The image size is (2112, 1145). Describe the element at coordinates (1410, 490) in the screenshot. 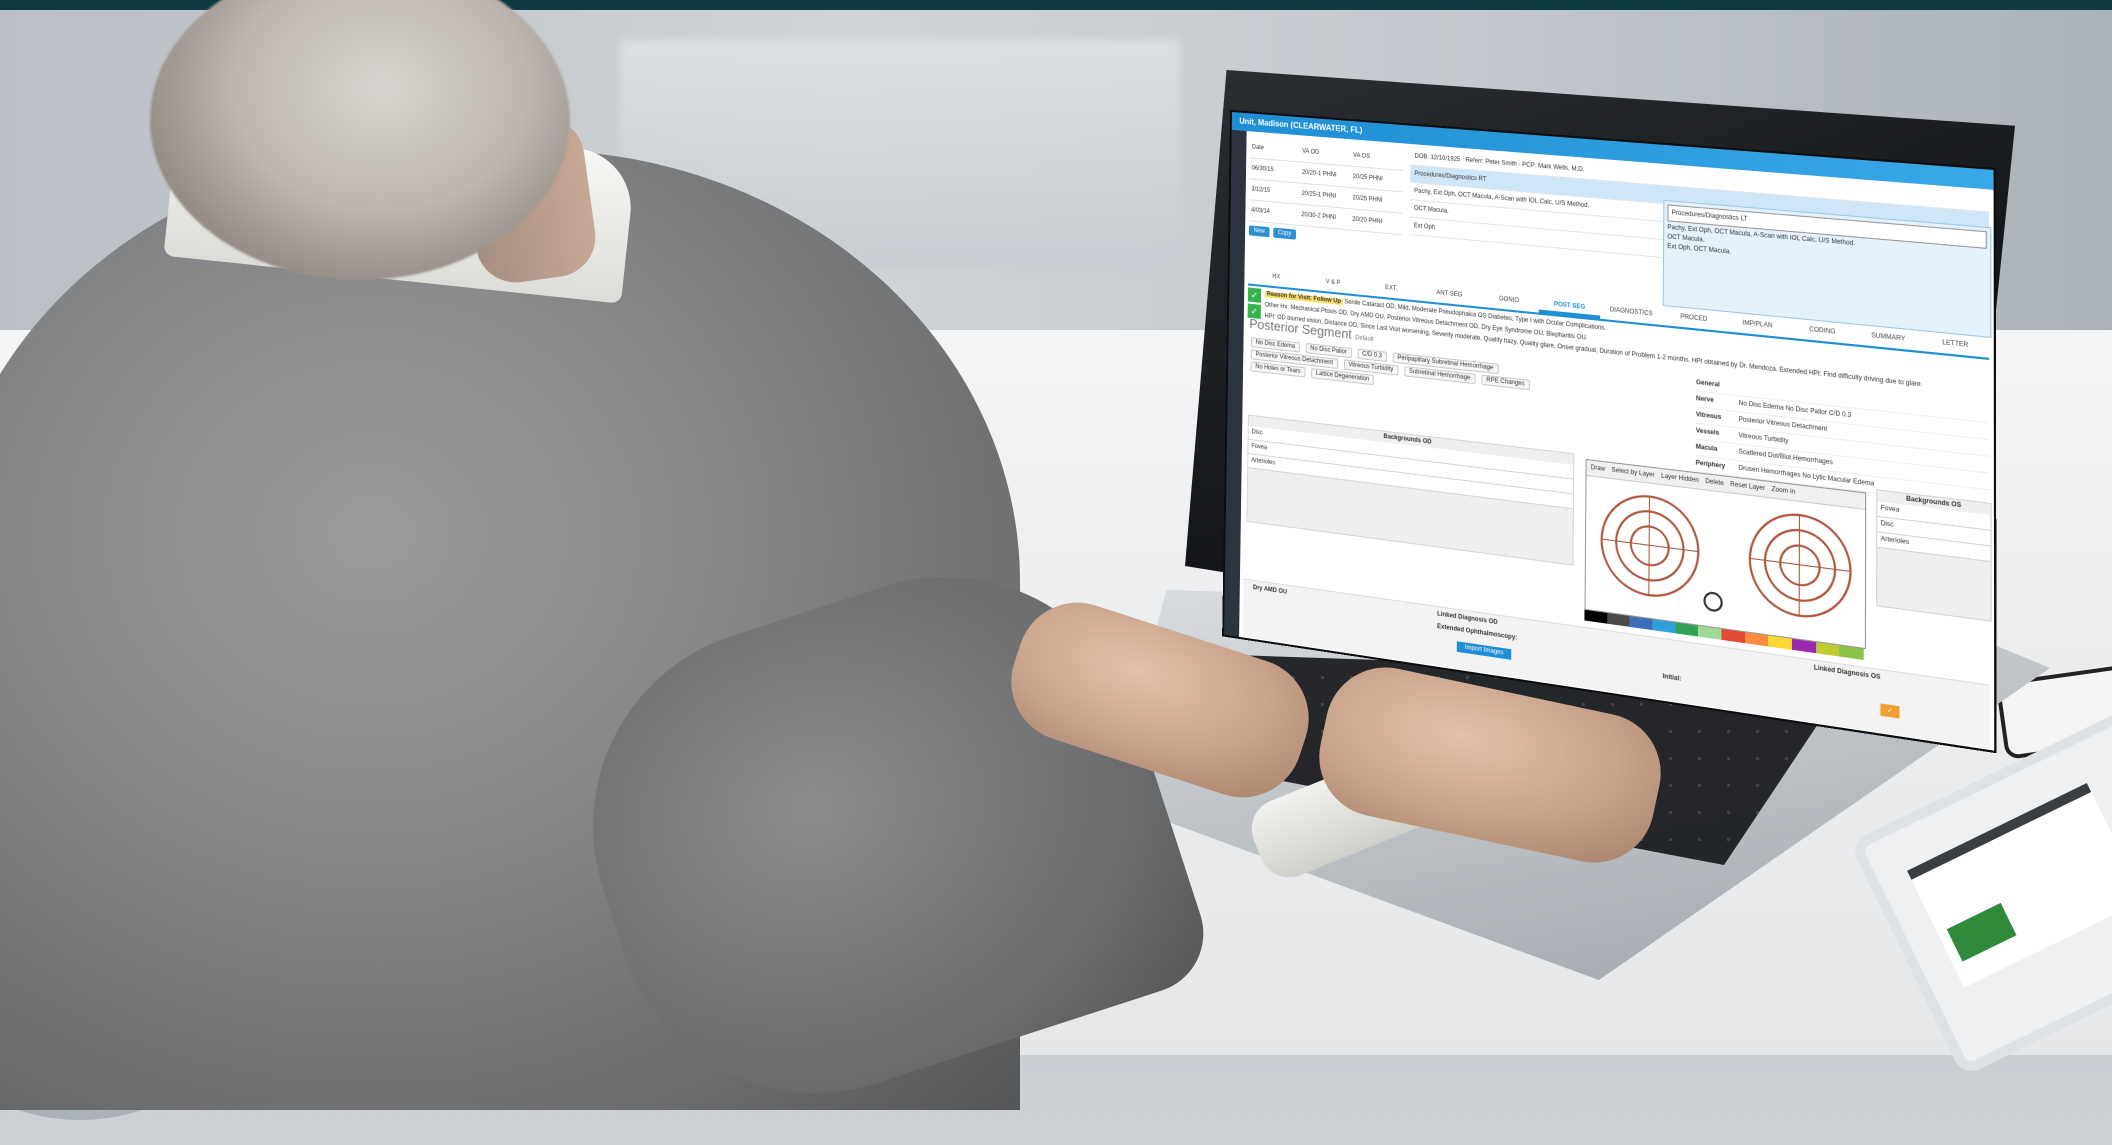

I see `backgrounds-od-panel: Backgrounds OD Disc Fovea Arterioles` at that location.